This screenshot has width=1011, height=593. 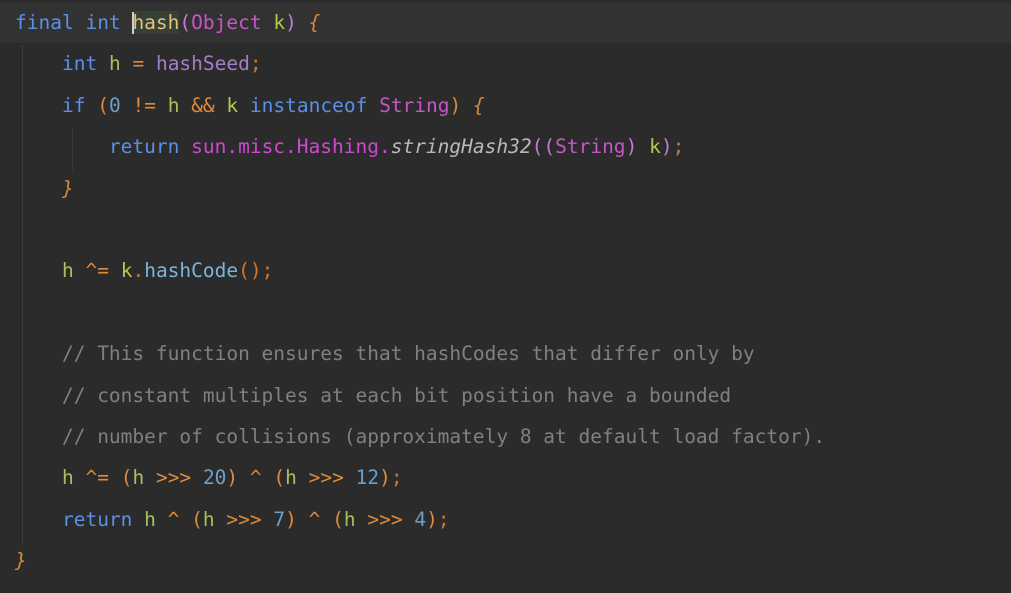 I want to click on code-text: int h = hashSeed;, so click(x=138, y=63).